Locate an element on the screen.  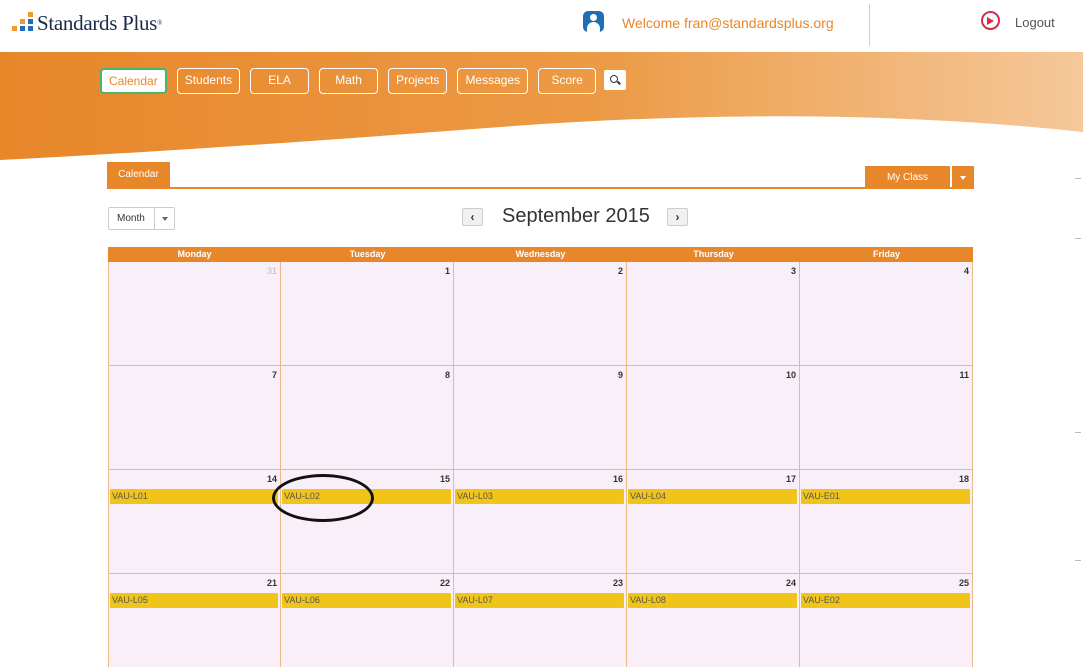
day-number: 2 is located at coordinates (620, 271).